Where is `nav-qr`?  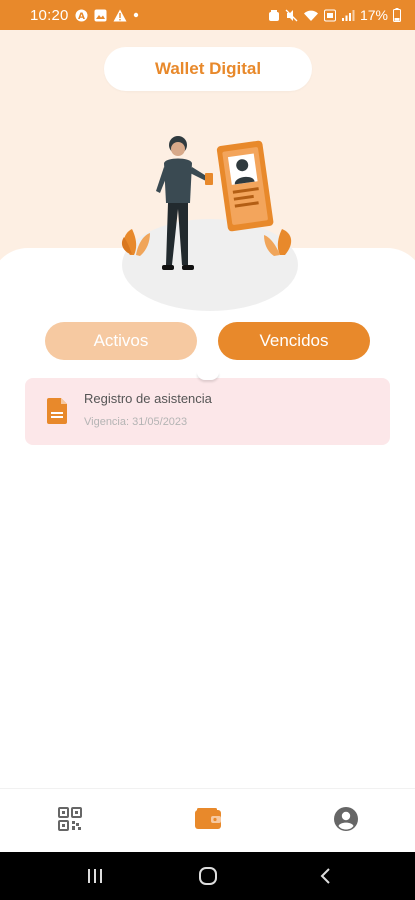 nav-qr is located at coordinates (70, 821).